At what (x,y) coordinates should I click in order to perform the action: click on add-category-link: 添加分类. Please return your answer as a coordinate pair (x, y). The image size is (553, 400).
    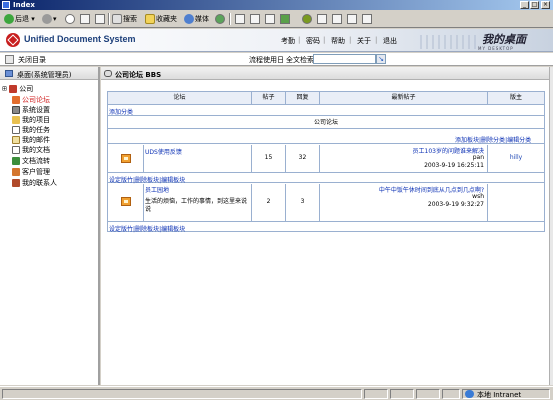
    Looking at the image, I should click on (121, 111).